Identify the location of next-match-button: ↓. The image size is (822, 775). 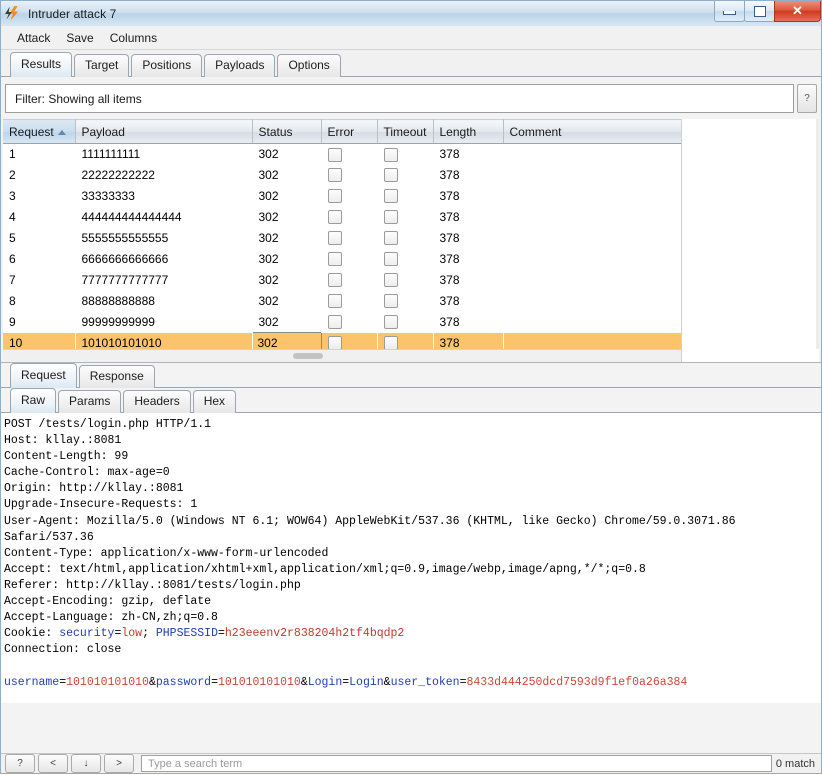
(86, 763).